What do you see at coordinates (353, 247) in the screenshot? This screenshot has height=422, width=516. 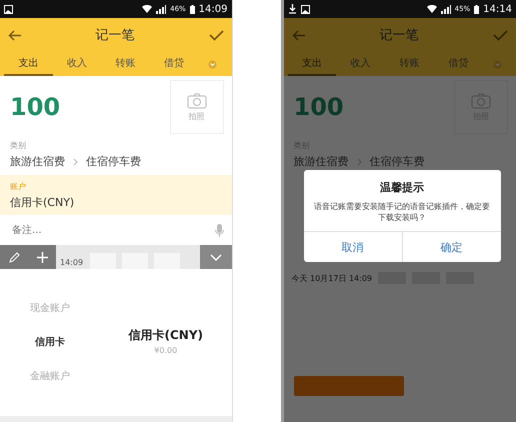 I see `dialog-button: 取消` at bounding box center [353, 247].